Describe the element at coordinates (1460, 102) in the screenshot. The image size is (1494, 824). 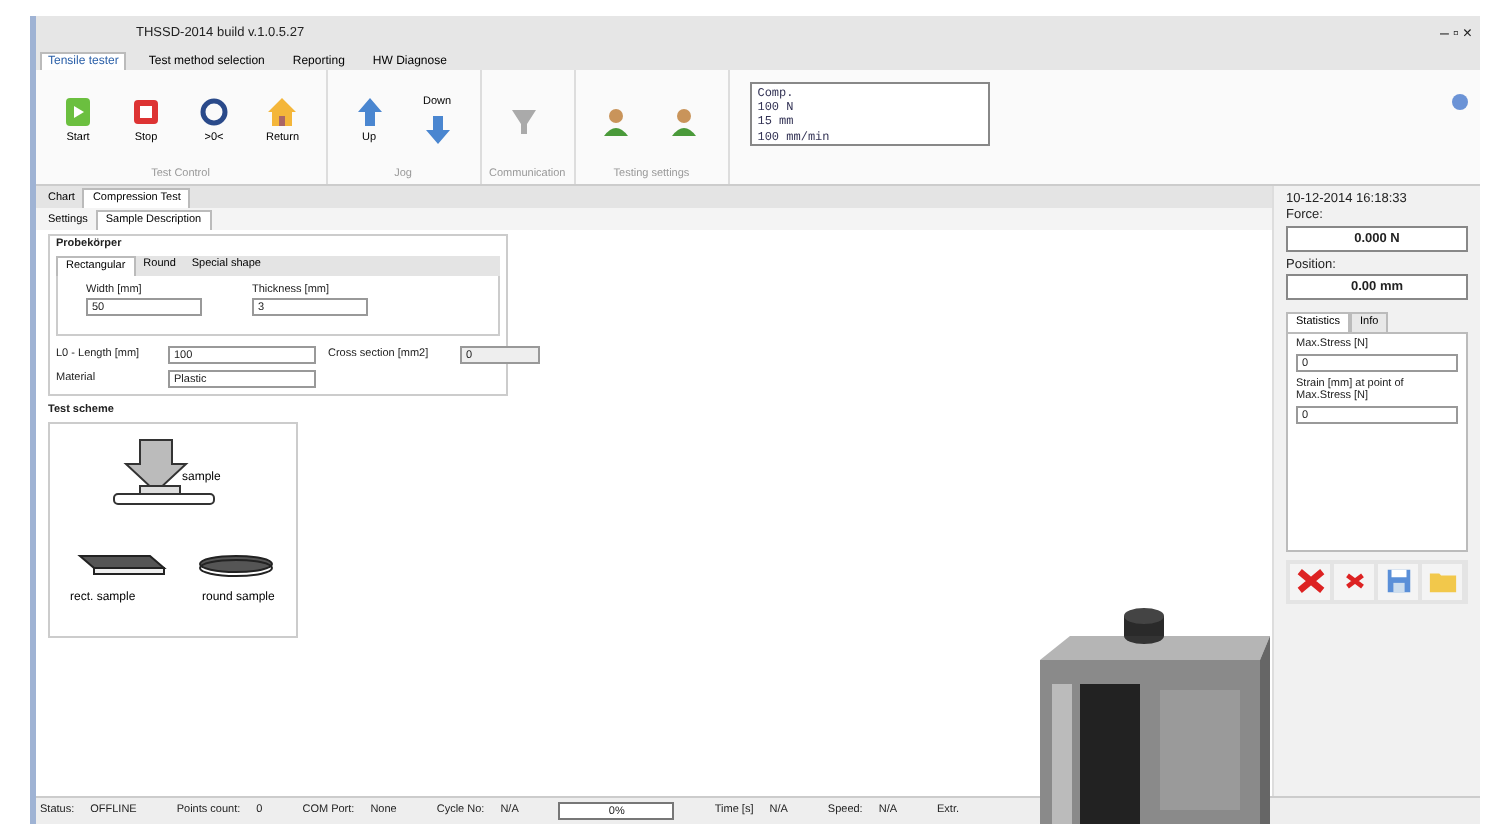
I see `help-icon` at that location.